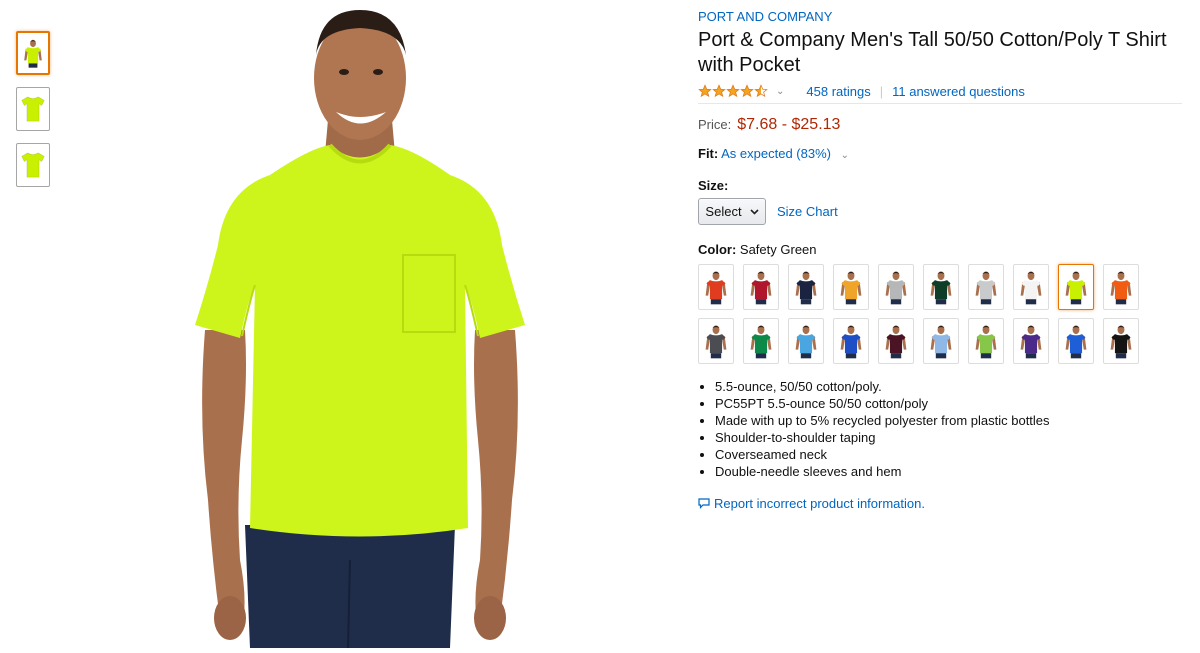 Image resolution: width=1200 pixels, height=653 pixels. Describe the element at coordinates (941, 153) in the screenshot. I see `fit-row: Fit: As expected (83%) ⌄` at that location.